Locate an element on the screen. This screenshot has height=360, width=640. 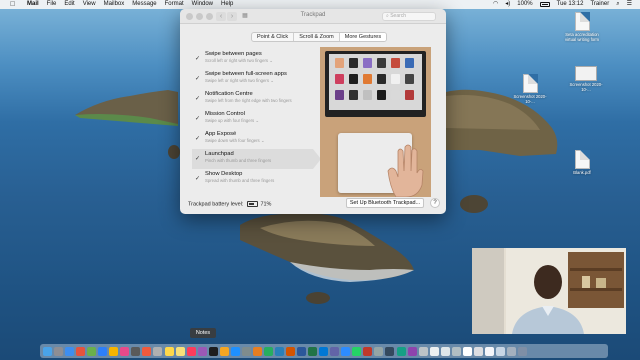
search-placeholder: Search is located at coordinates (398, 16).